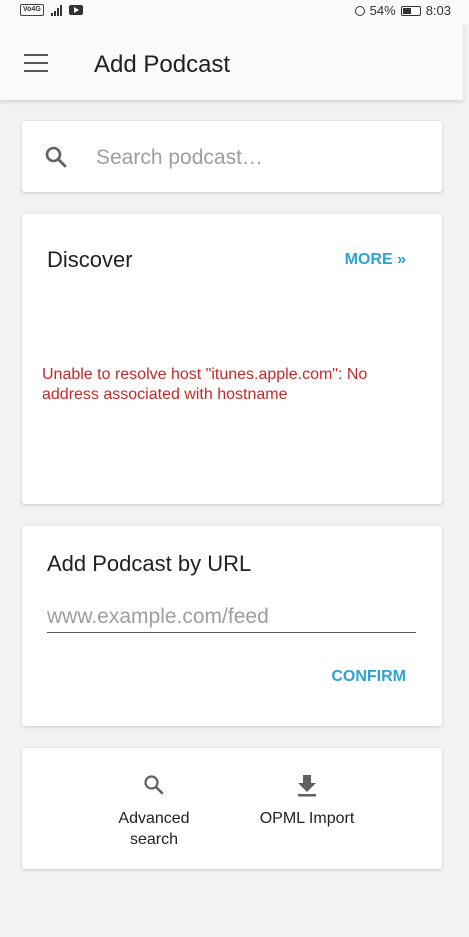  What do you see at coordinates (149, 563) in the screenshot?
I see `add-by-url-title: Add Podcast by URL` at bounding box center [149, 563].